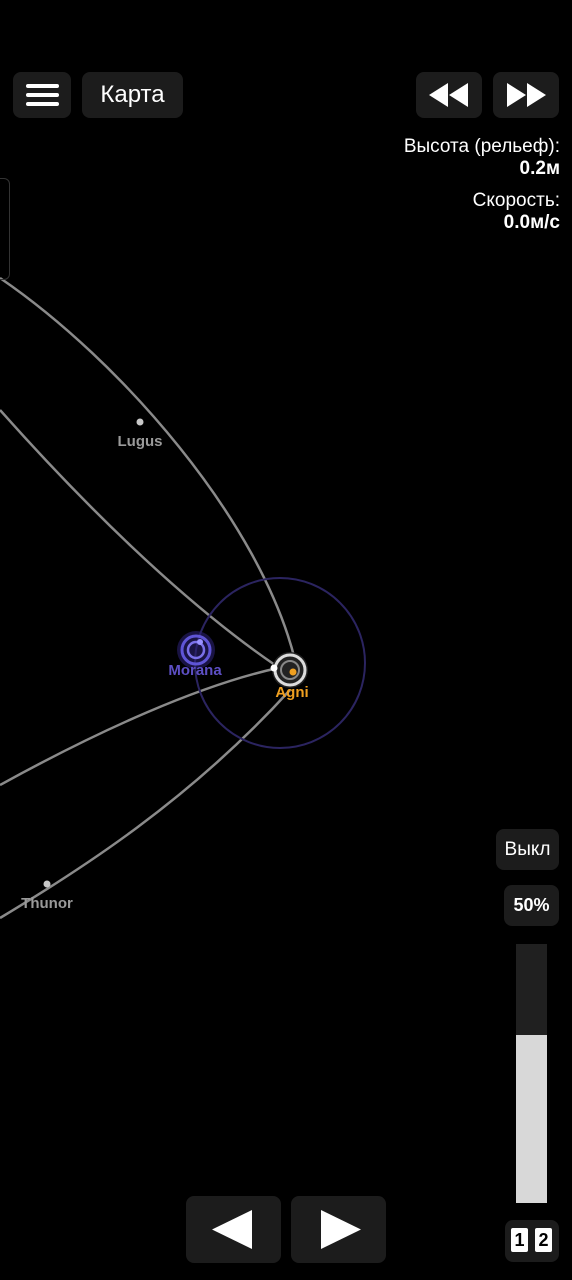 Image resolution: width=572 pixels, height=1280 pixels. I want to click on side-panel-handle, so click(5, 229).